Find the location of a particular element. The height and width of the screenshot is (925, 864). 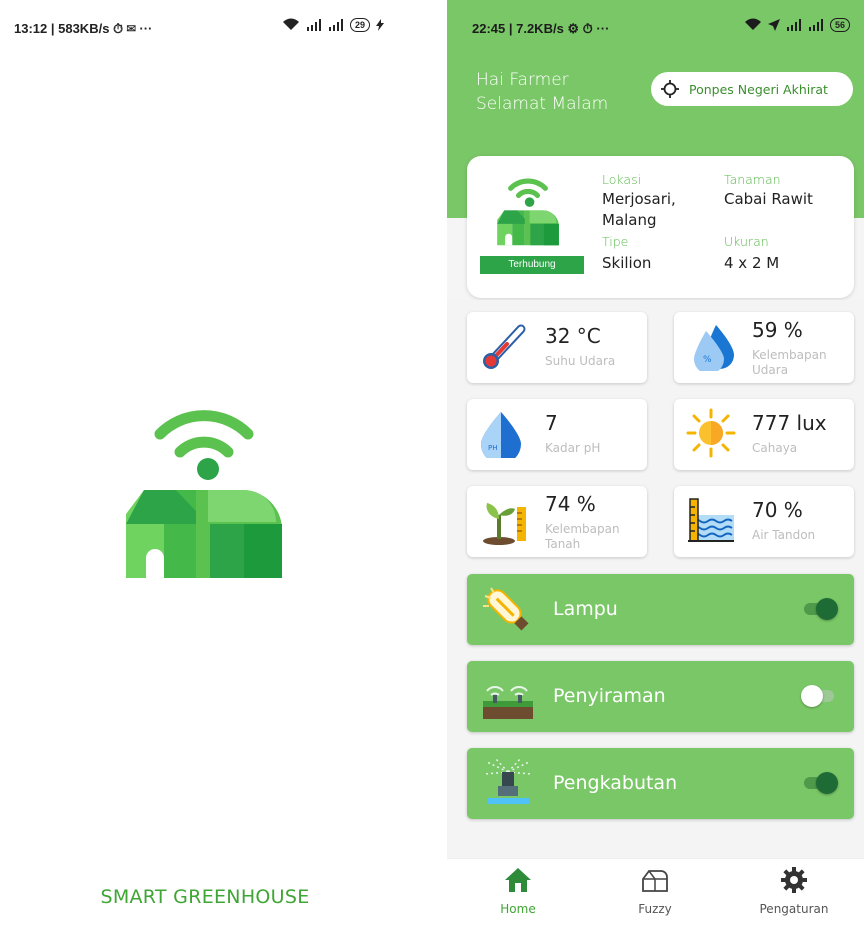

watering-toggle-knob is located at coordinates (812, 696).